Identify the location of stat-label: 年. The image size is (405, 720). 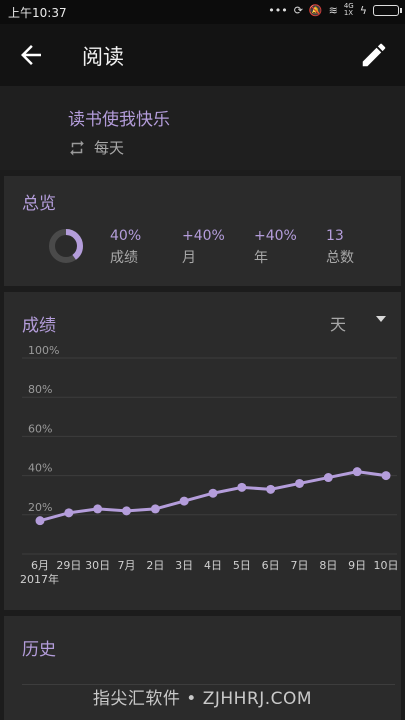
(261, 258).